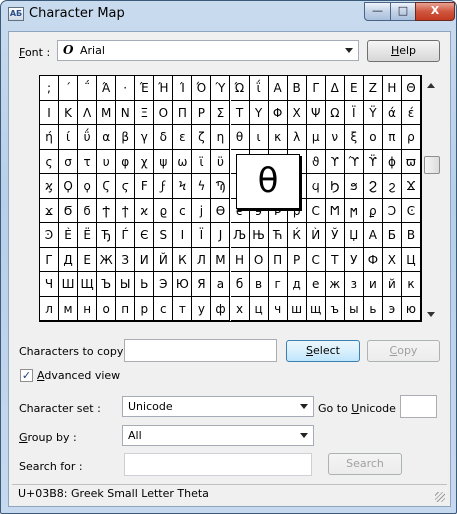 This screenshot has height=514, width=457. Describe the element at coordinates (335, 186) in the screenshot. I see `character-cell: Ϧ` at that location.